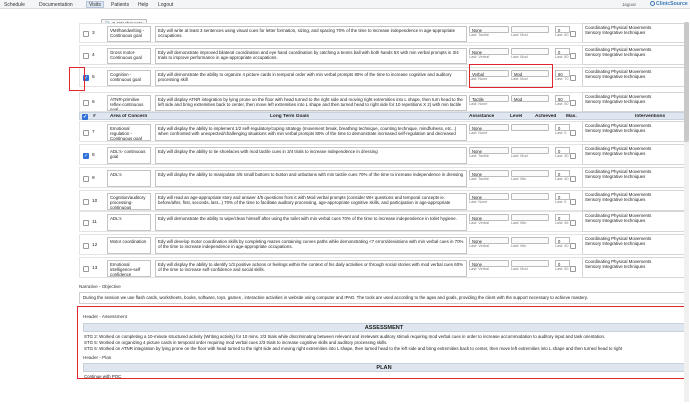  Describe the element at coordinates (56, 5) in the screenshot. I see `nav-documentation: Documentation` at that location.